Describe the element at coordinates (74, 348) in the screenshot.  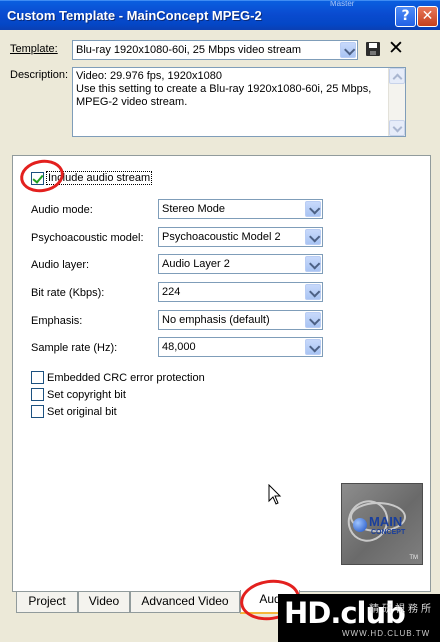
I see `sample-rate-label: Sample rate (Hz):` at that location.